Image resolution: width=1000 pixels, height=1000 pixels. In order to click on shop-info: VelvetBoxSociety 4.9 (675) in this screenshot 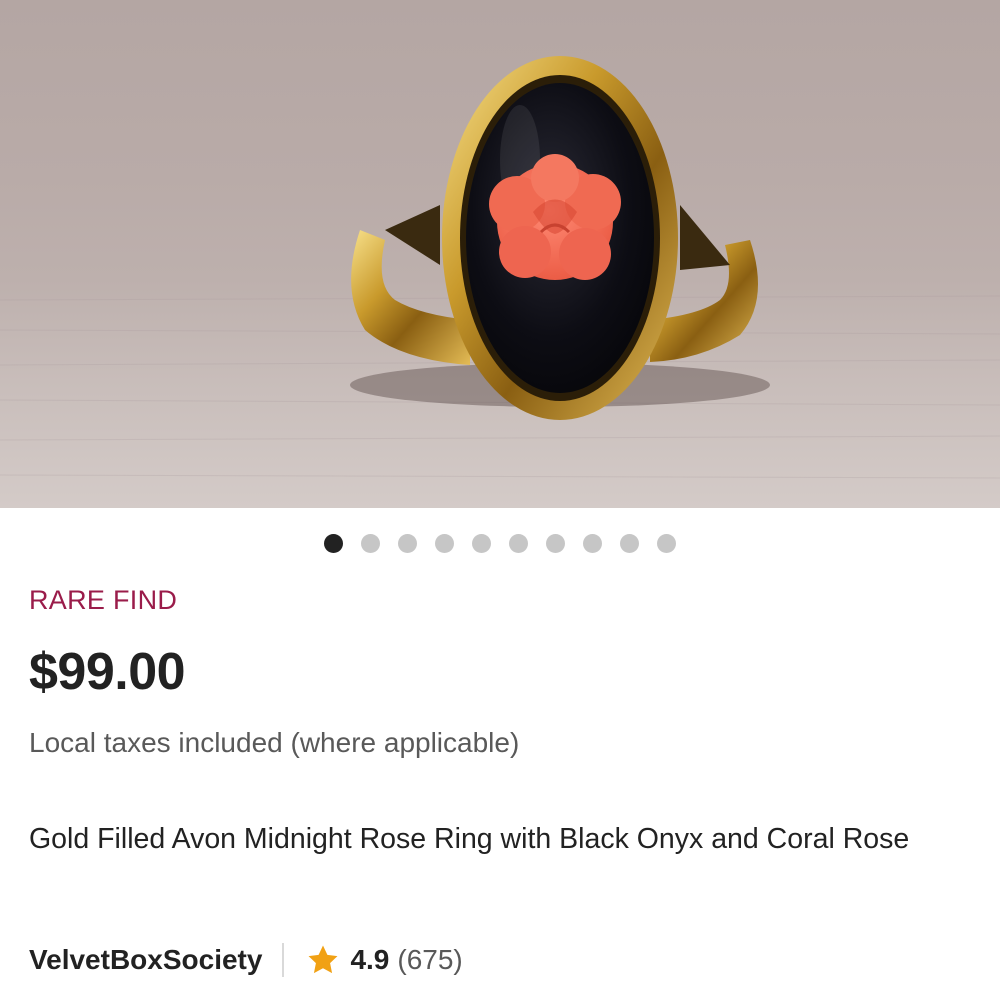, I will do `click(246, 960)`.